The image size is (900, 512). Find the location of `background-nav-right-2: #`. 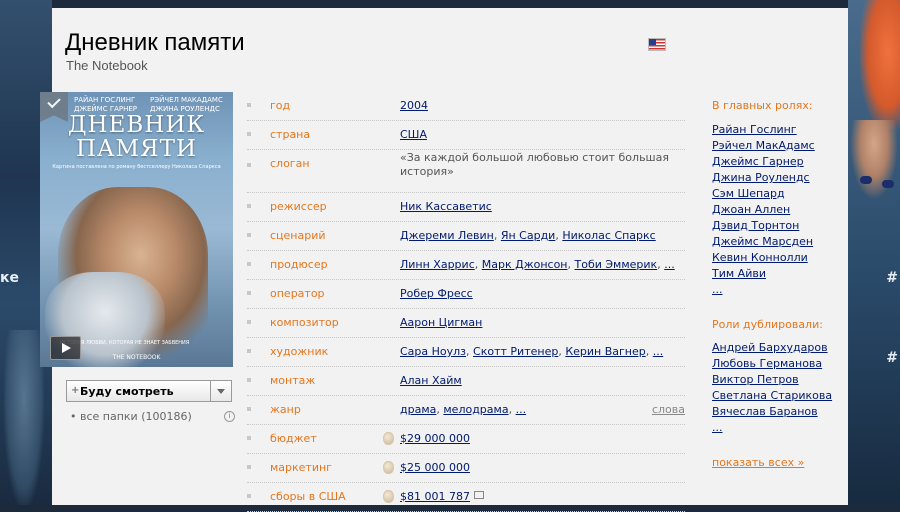

background-nav-right-2: # is located at coordinates (892, 358).